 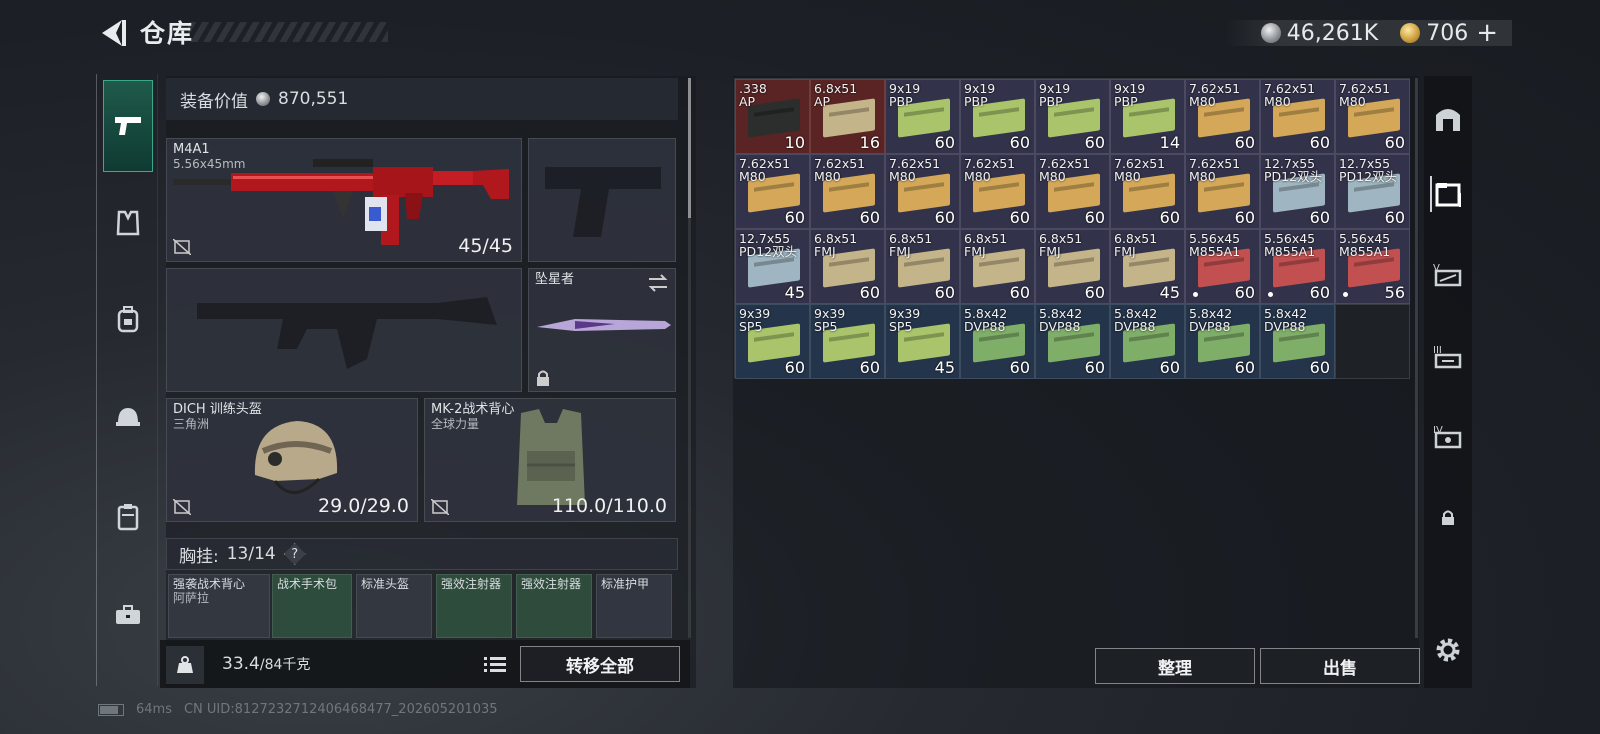 What do you see at coordinates (1448, 356) in the screenshot?
I see `storage-tab-case-3: III` at bounding box center [1448, 356].